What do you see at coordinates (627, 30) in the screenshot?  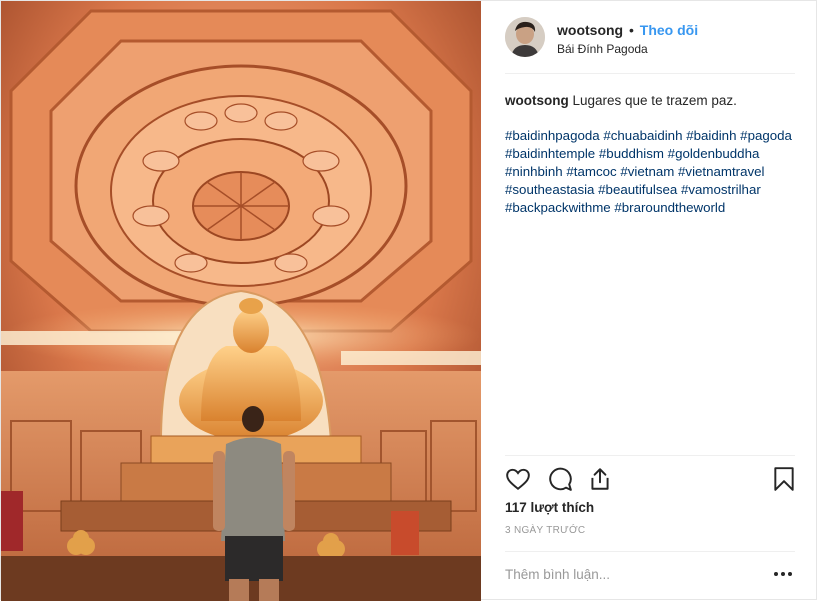 I see `user-line: wootsong • Theo dõi` at bounding box center [627, 30].